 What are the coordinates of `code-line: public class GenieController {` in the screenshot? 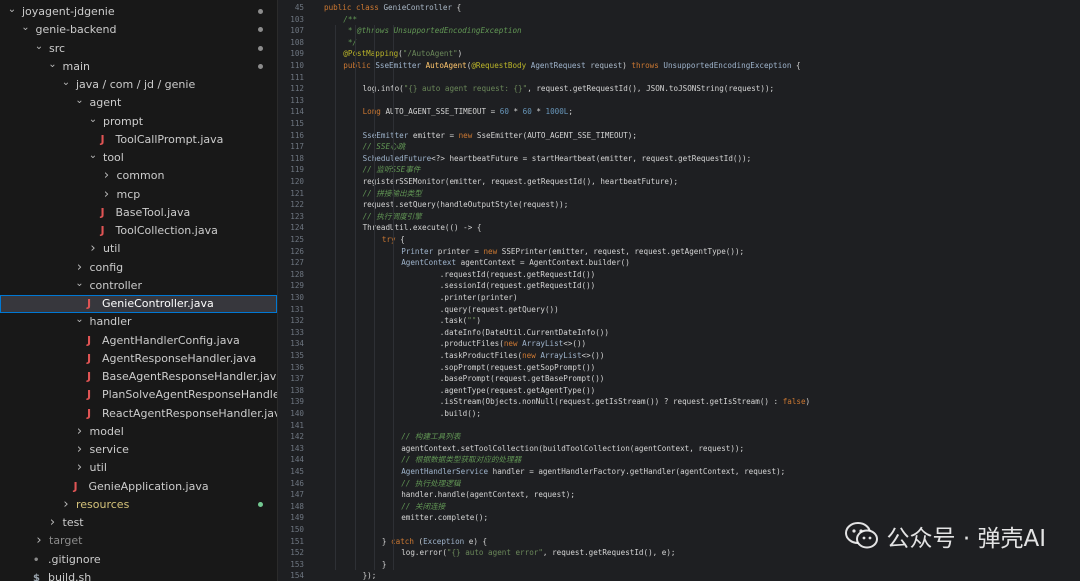 It's located at (392, 8).